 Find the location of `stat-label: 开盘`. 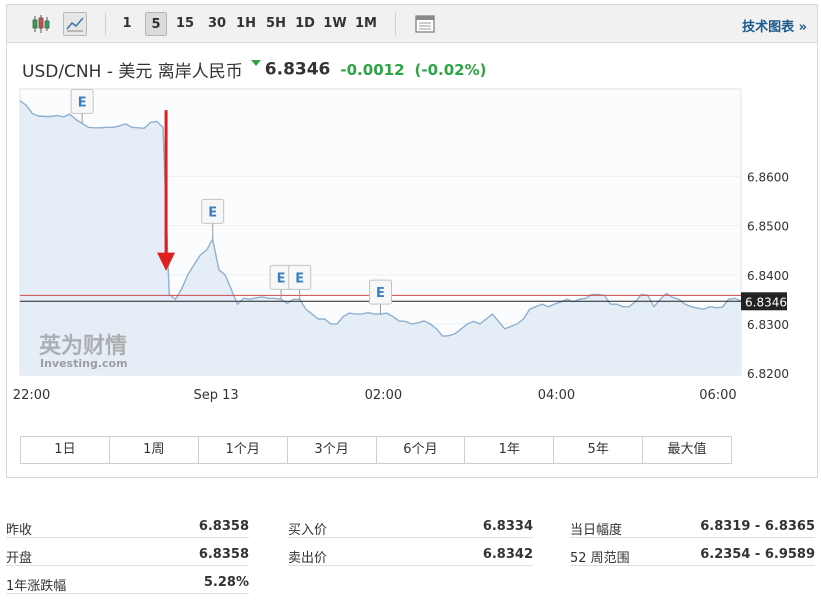

stat-label: 开盘 is located at coordinates (19, 558).